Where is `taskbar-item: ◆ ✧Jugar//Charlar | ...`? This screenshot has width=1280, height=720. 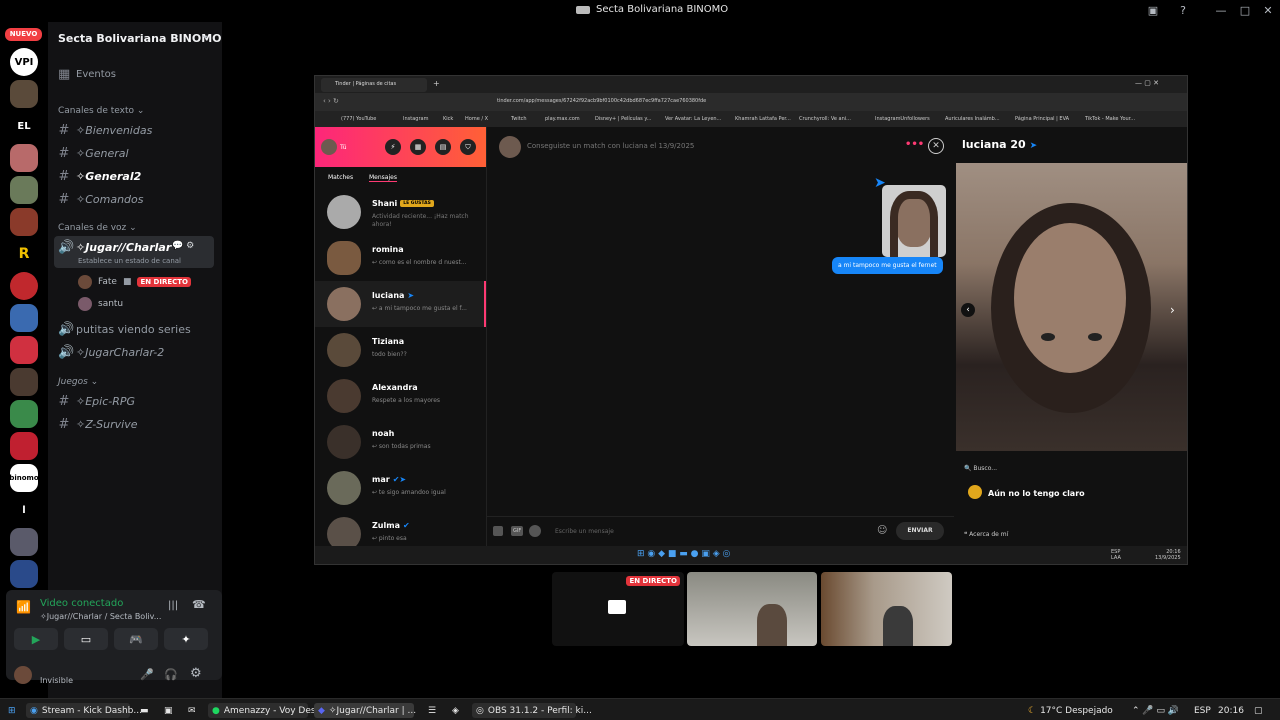
taskbar-item: ◆ ✧Jugar//Charlar | ... is located at coordinates (365, 710).